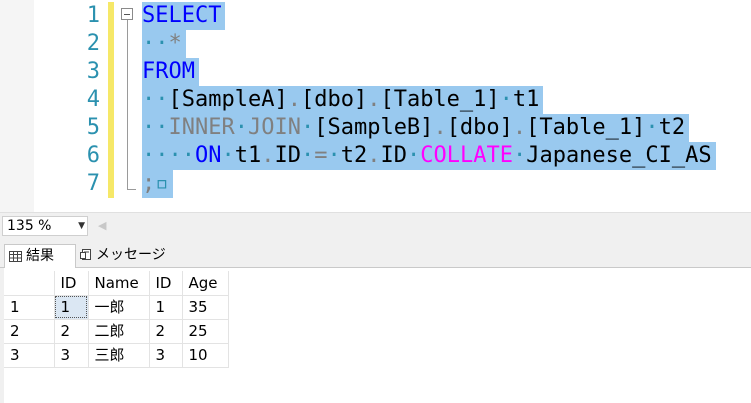 Image resolution: width=751 pixels, height=403 pixels. What do you see at coordinates (102, 225) in the screenshot?
I see `scroll-left-icon: ◀` at bounding box center [102, 225].